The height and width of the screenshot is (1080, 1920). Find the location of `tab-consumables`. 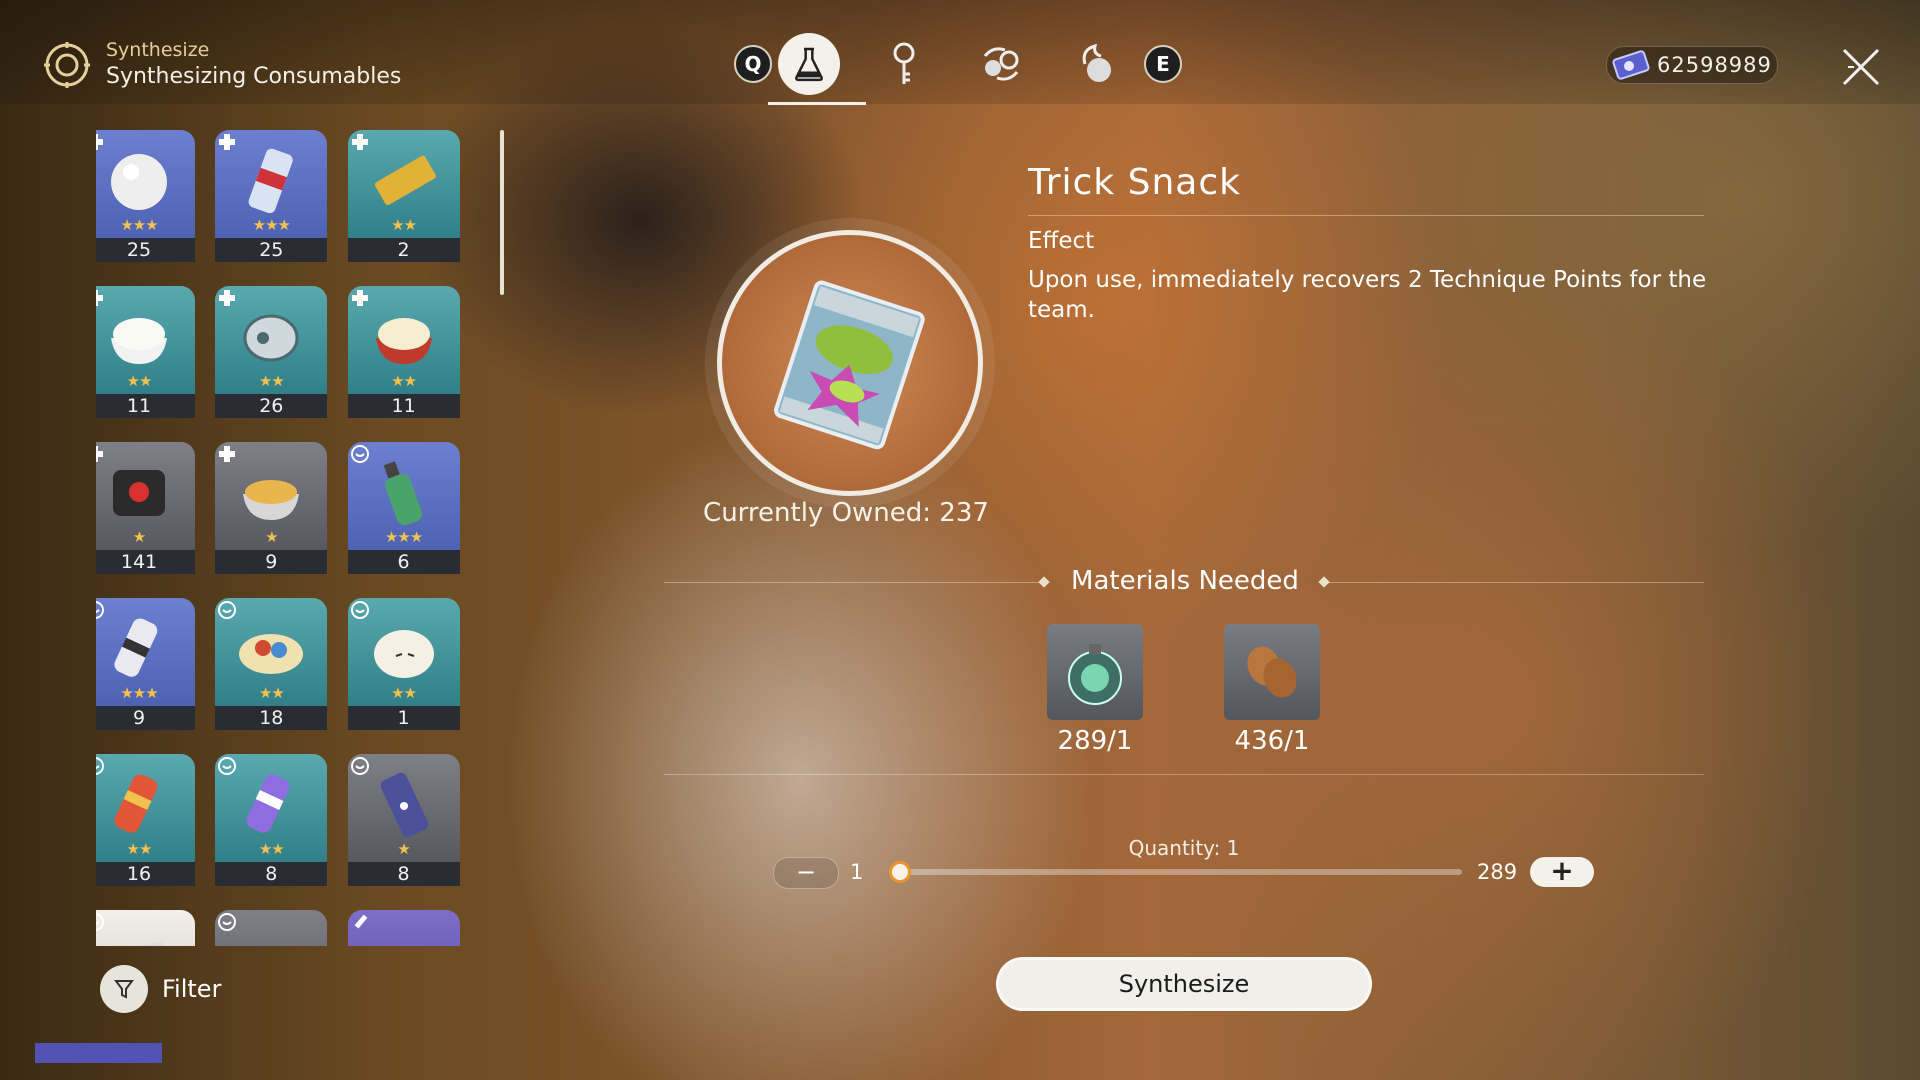

tab-consumables is located at coordinates (809, 64).